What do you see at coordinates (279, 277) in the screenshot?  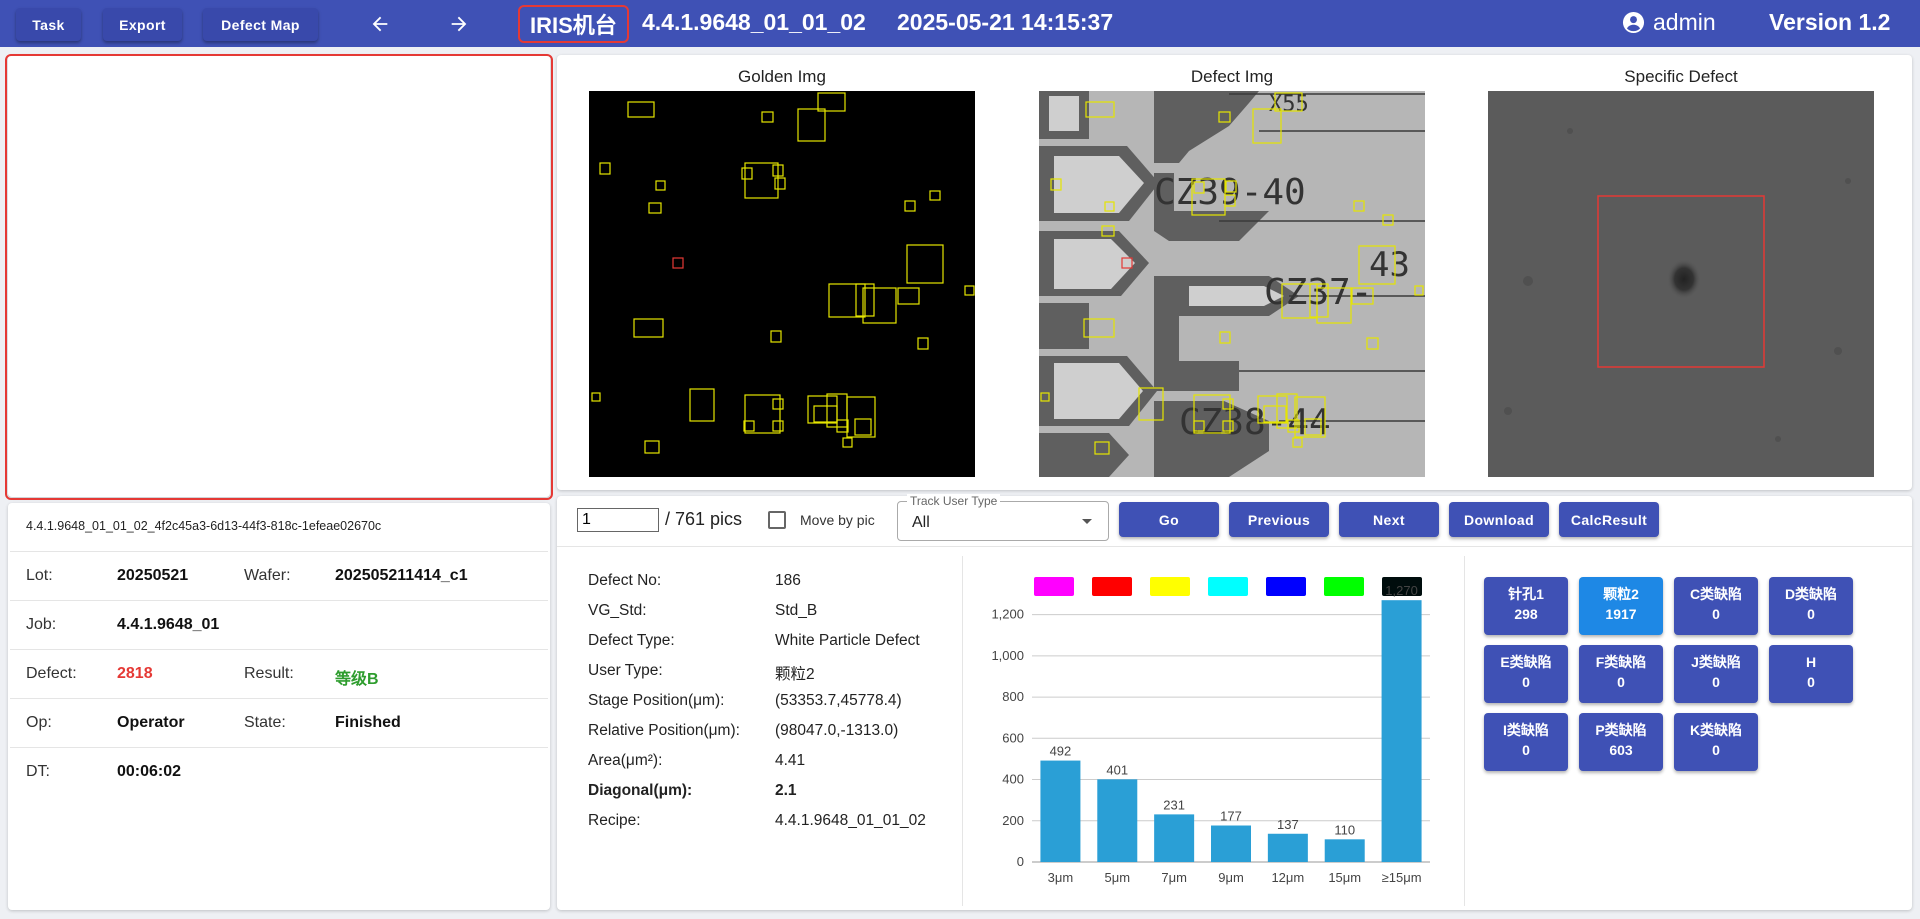 I see `wafer-map-selection-outline` at bounding box center [279, 277].